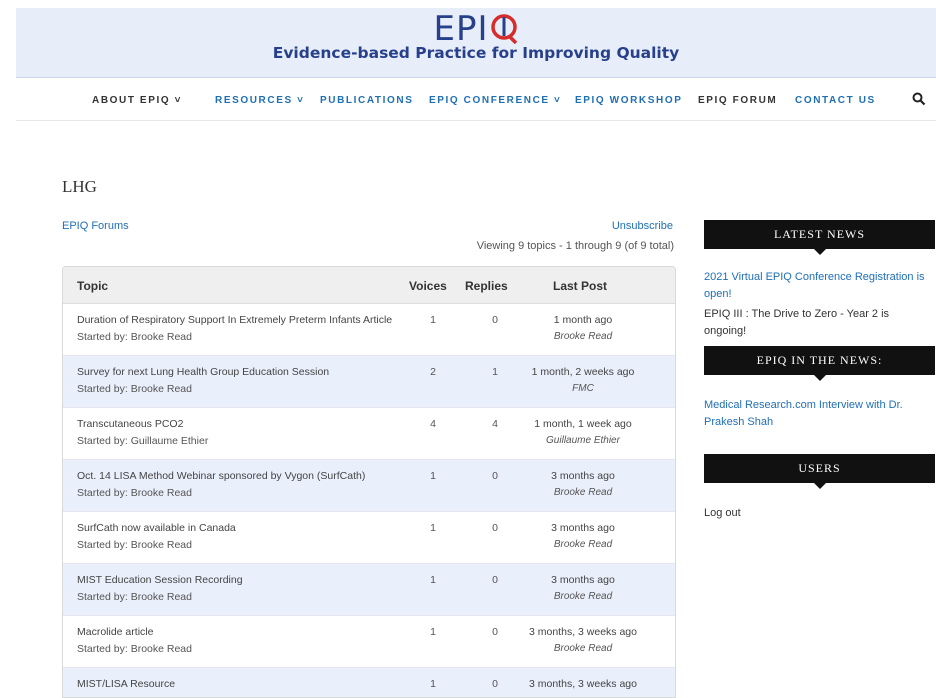  What do you see at coordinates (130, 424) in the screenshot?
I see `topic-title-link: Transcutaneous PCO2` at bounding box center [130, 424].